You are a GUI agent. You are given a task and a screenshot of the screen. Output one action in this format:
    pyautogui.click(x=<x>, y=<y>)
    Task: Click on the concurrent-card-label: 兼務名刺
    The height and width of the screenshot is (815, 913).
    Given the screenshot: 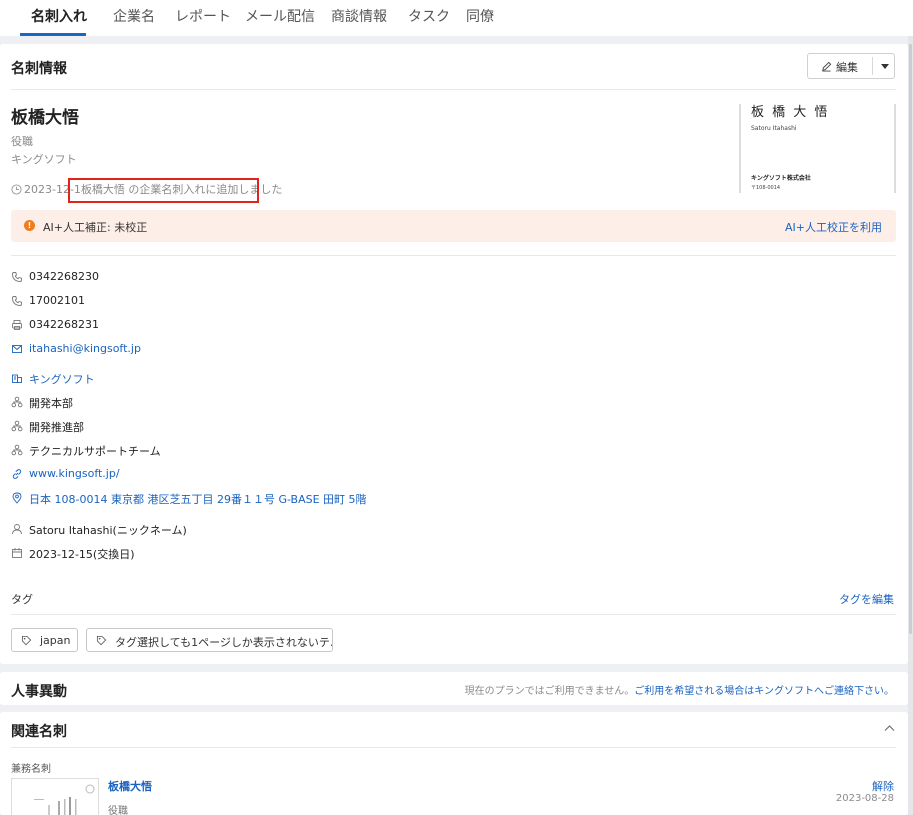 What is the action you would take?
    pyautogui.click(x=31, y=769)
    